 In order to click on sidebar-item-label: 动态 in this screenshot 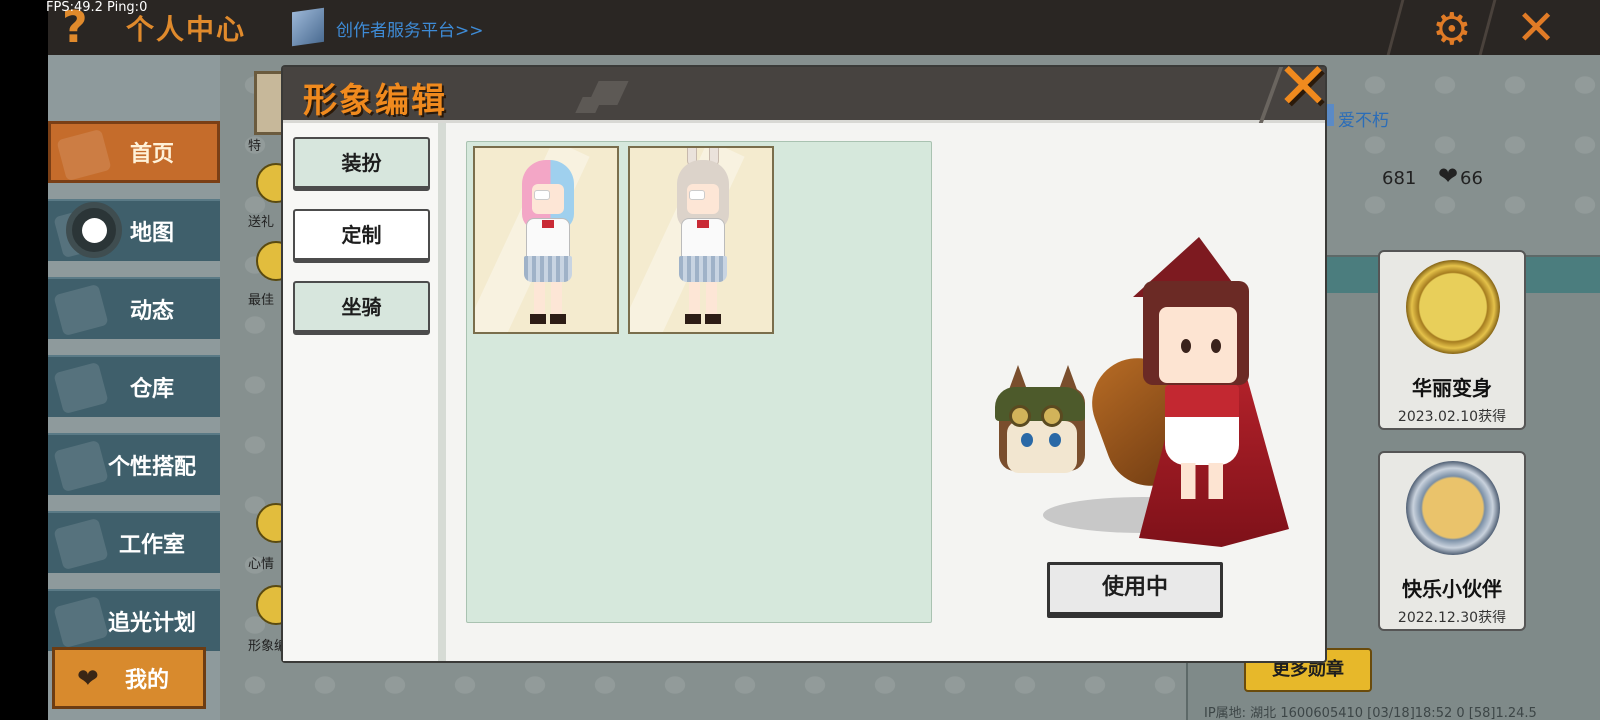, I will do `click(151, 311)`.